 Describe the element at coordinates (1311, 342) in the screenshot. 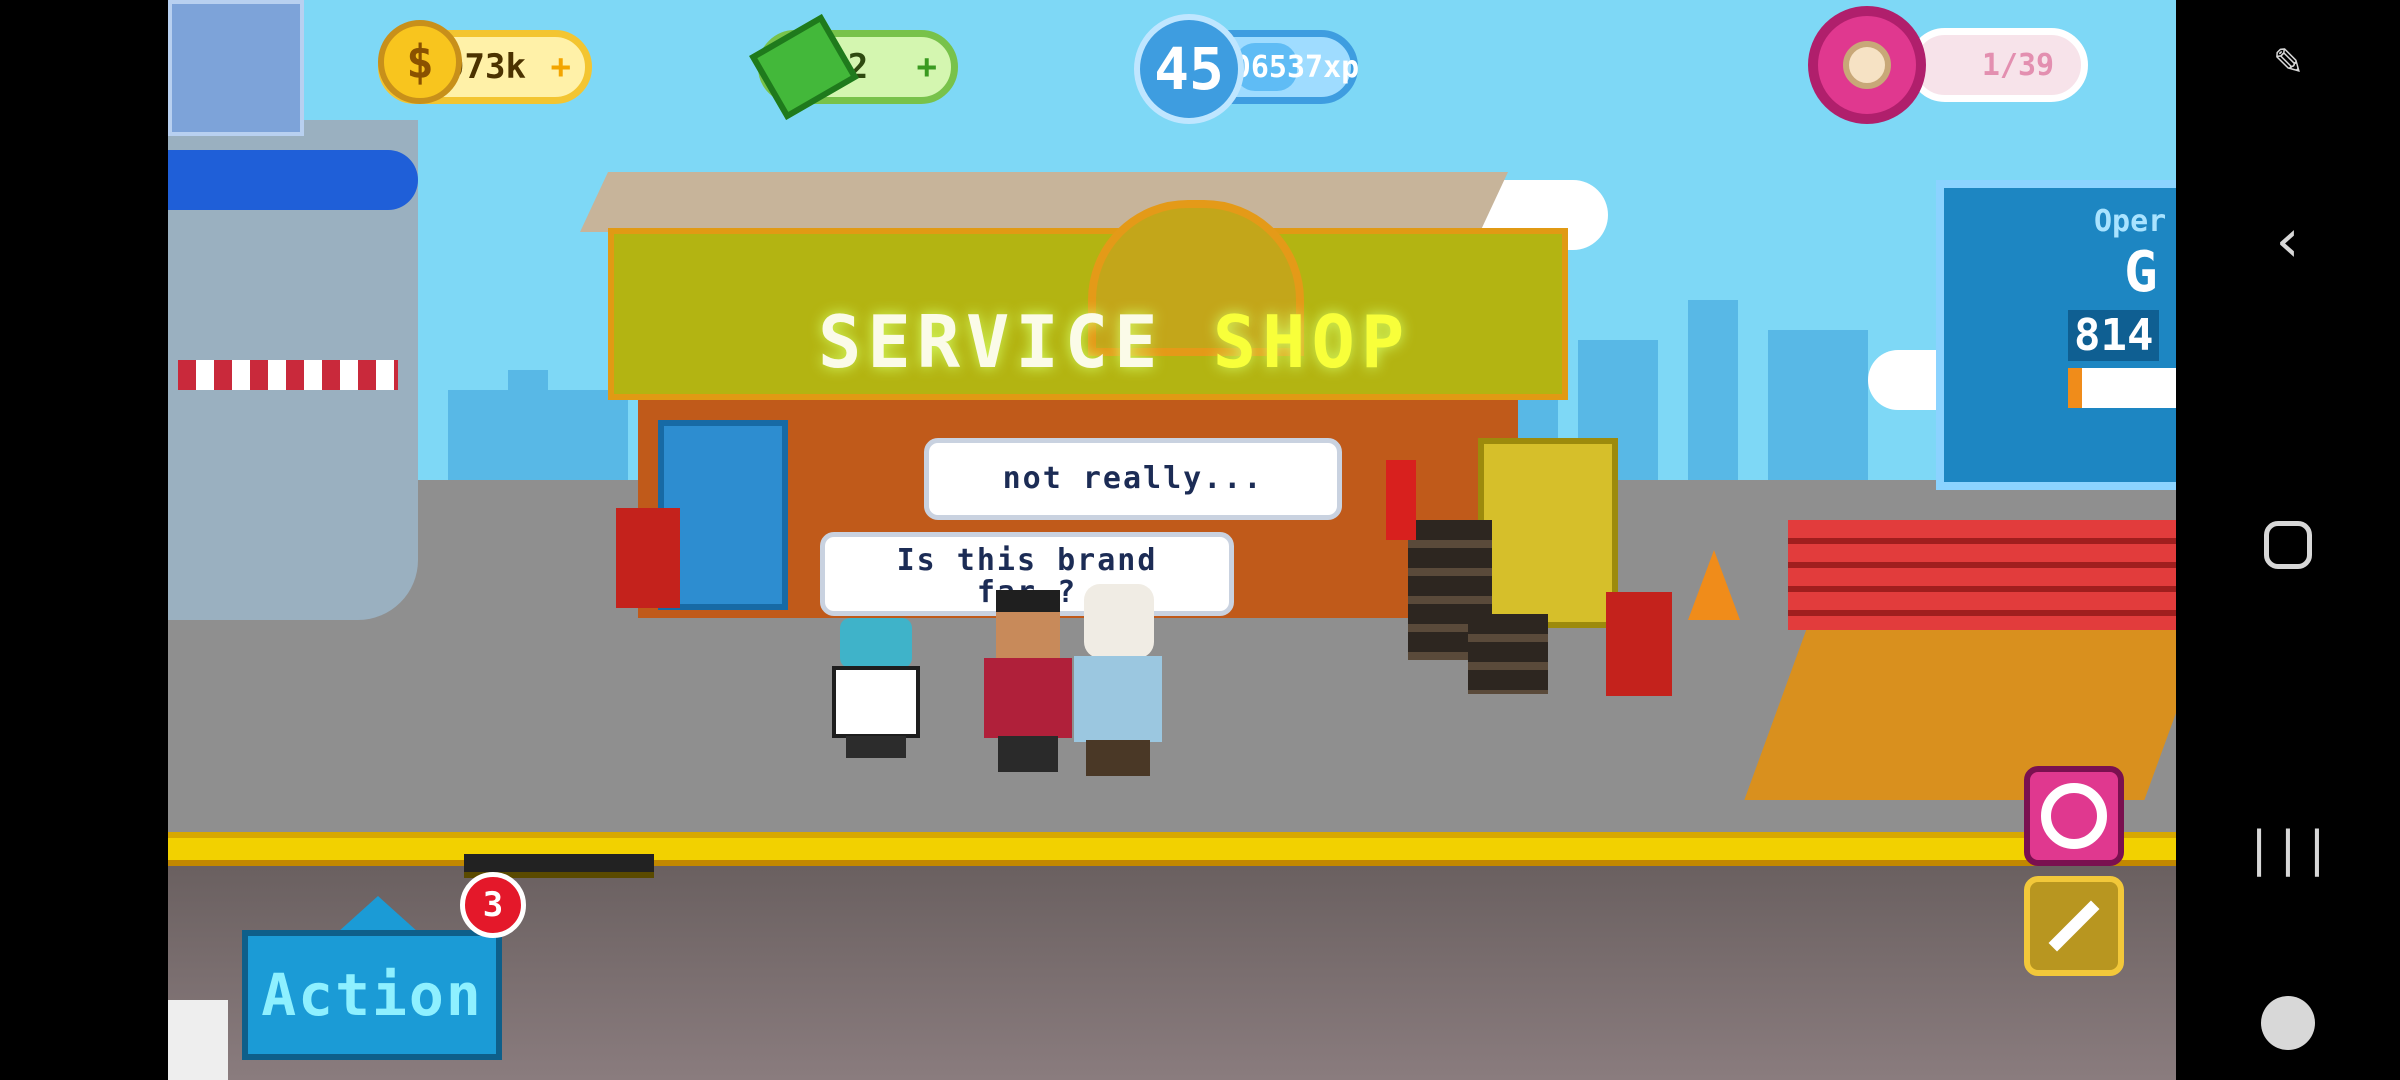

I see `shop-sign-word-shop: SHOP` at that location.